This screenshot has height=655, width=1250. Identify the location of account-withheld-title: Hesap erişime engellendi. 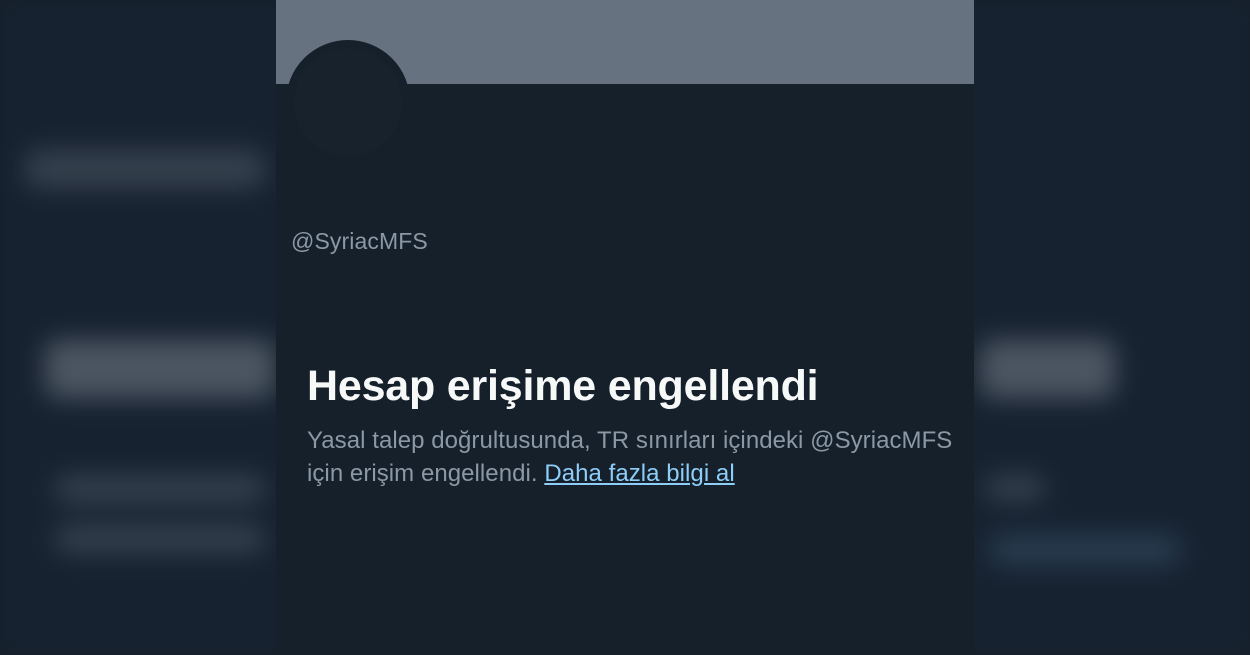
(563, 385).